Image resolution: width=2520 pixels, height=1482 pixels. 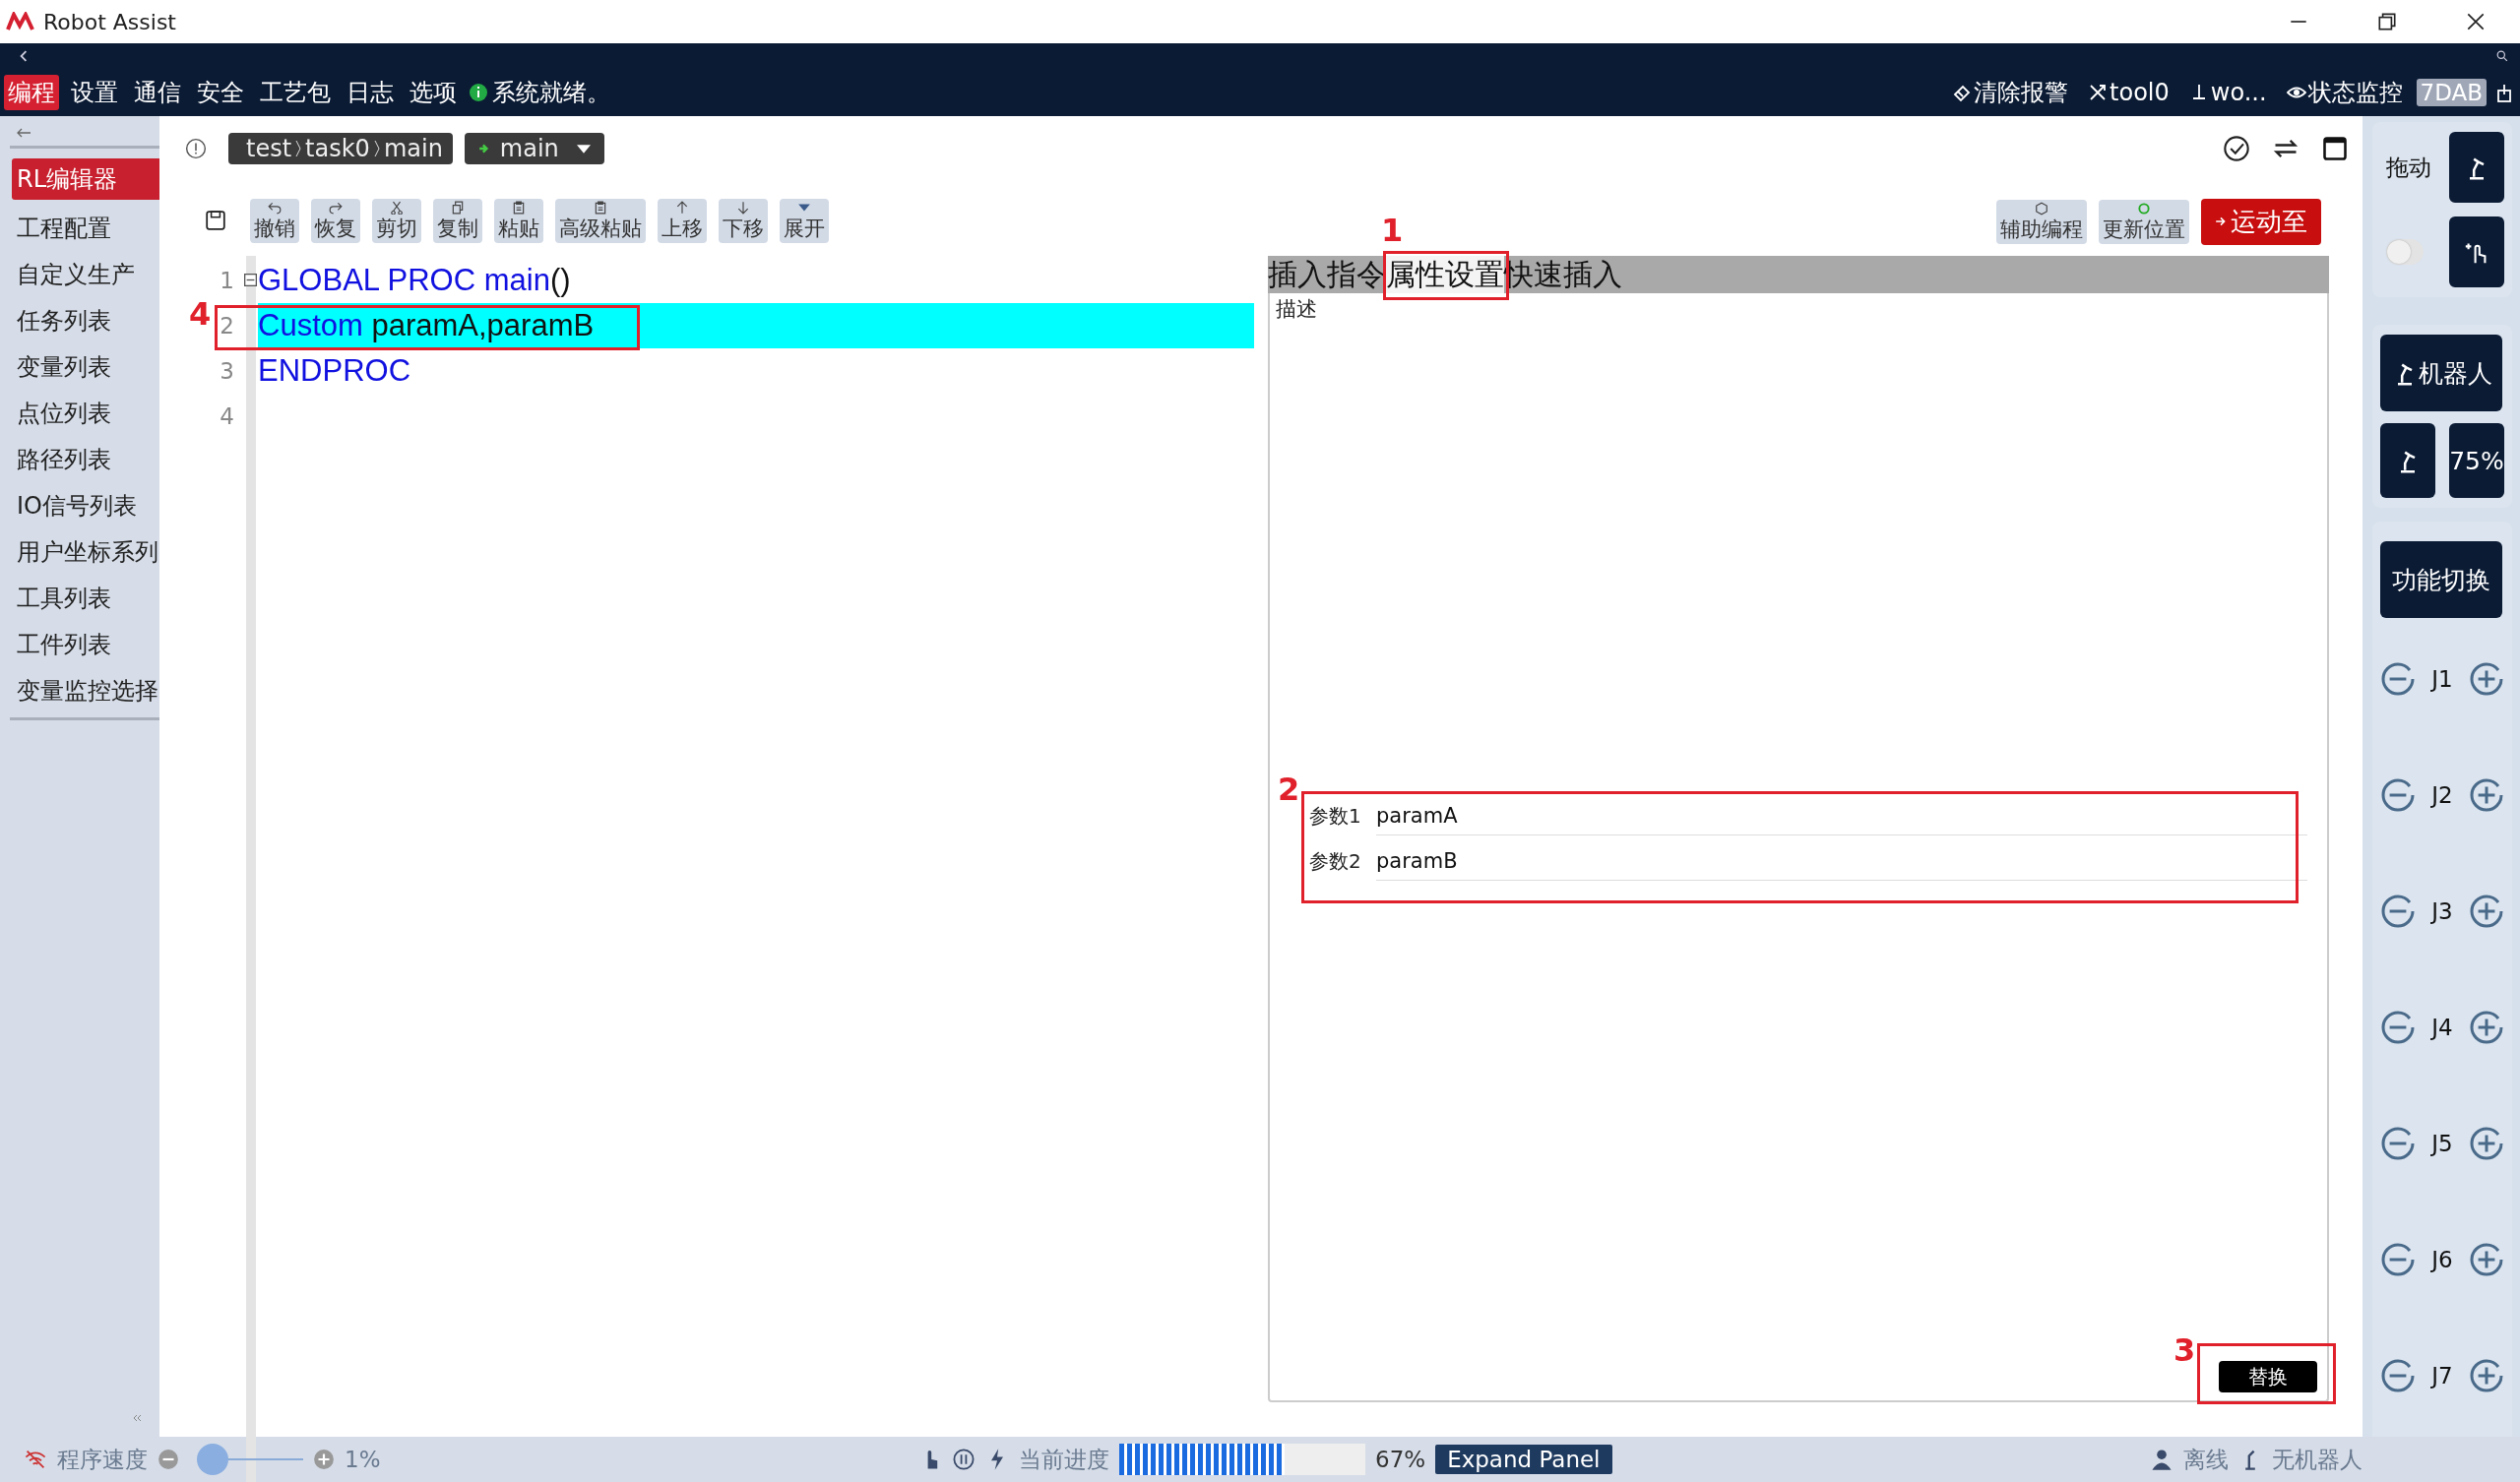 What do you see at coordinates (79, 320) in the screenshot?
I see `sidebar-item: 任务列表` at bounding box center [79, 320].